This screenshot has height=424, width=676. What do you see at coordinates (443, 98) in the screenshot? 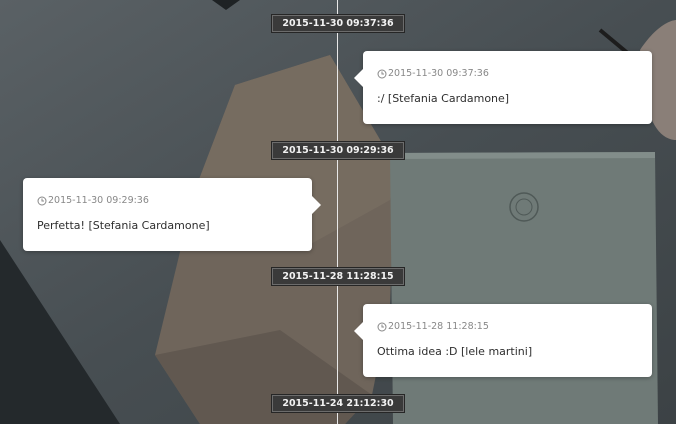
I see `entry-message: :/ [Stefania Cardamone]` at bounding box center [443, 98].